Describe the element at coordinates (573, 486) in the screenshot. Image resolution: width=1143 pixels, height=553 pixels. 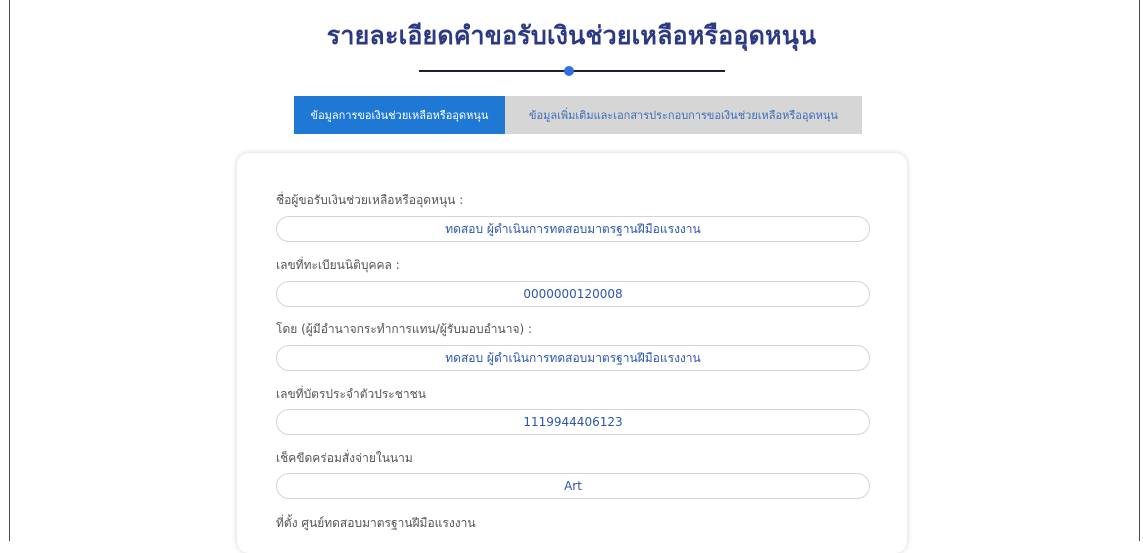
I see `cheque-payee-field: Art` at that location.